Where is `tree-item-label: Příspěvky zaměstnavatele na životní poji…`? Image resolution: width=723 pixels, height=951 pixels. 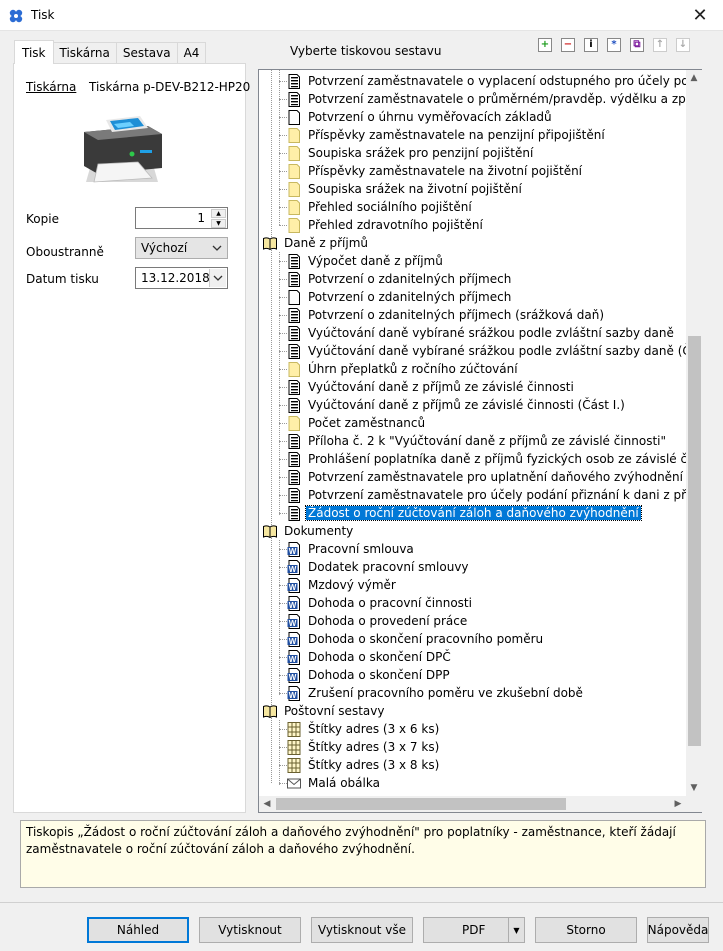
tree-item-label: Příspěvky zaměstnavatele na životní poji… is located at coordinates (445, 171).